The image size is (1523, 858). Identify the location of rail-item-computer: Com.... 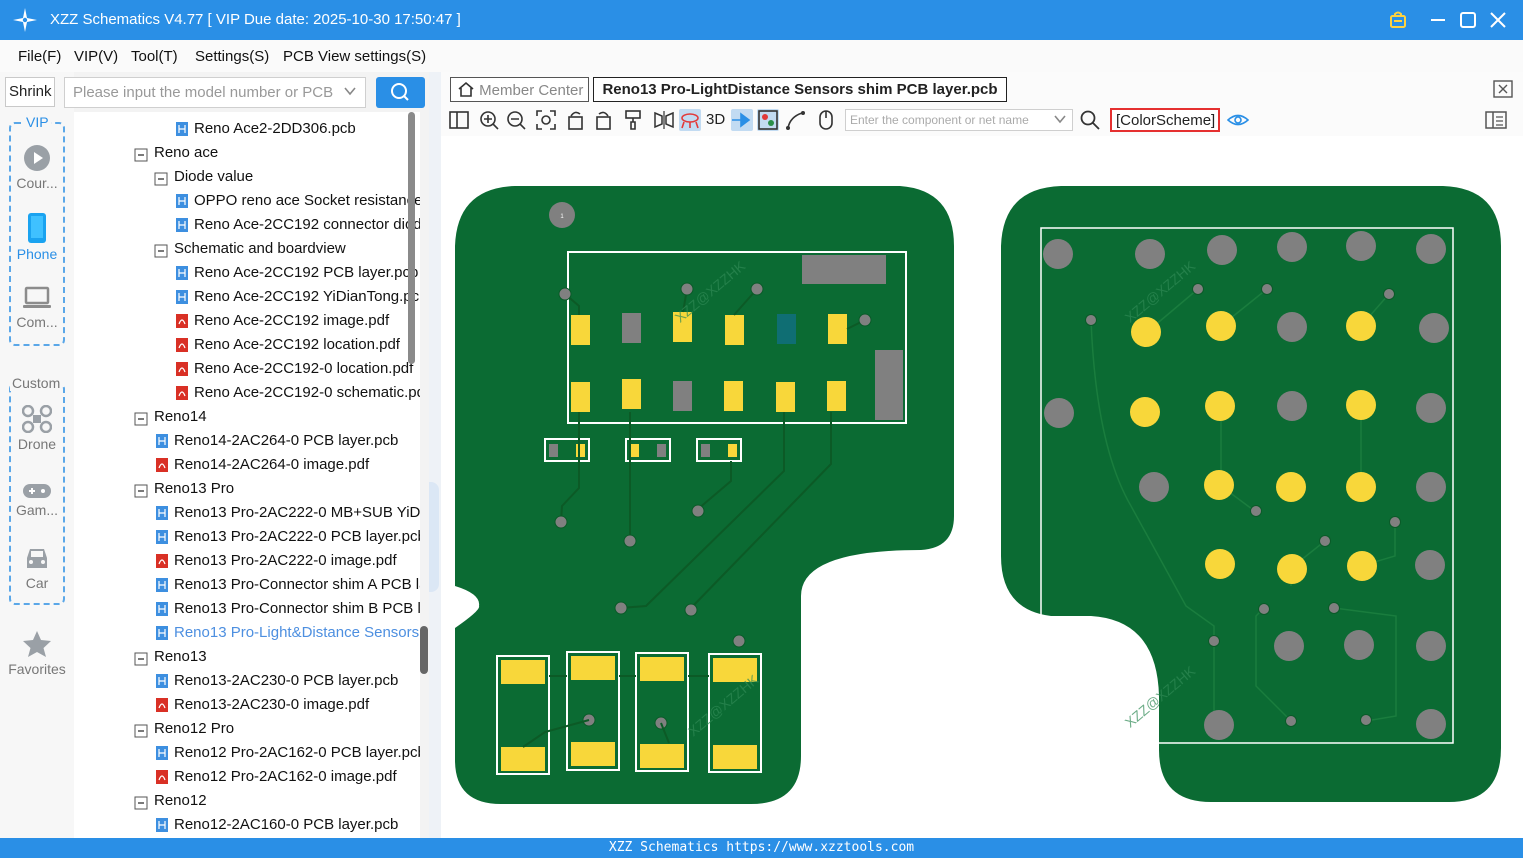
(37, 307).